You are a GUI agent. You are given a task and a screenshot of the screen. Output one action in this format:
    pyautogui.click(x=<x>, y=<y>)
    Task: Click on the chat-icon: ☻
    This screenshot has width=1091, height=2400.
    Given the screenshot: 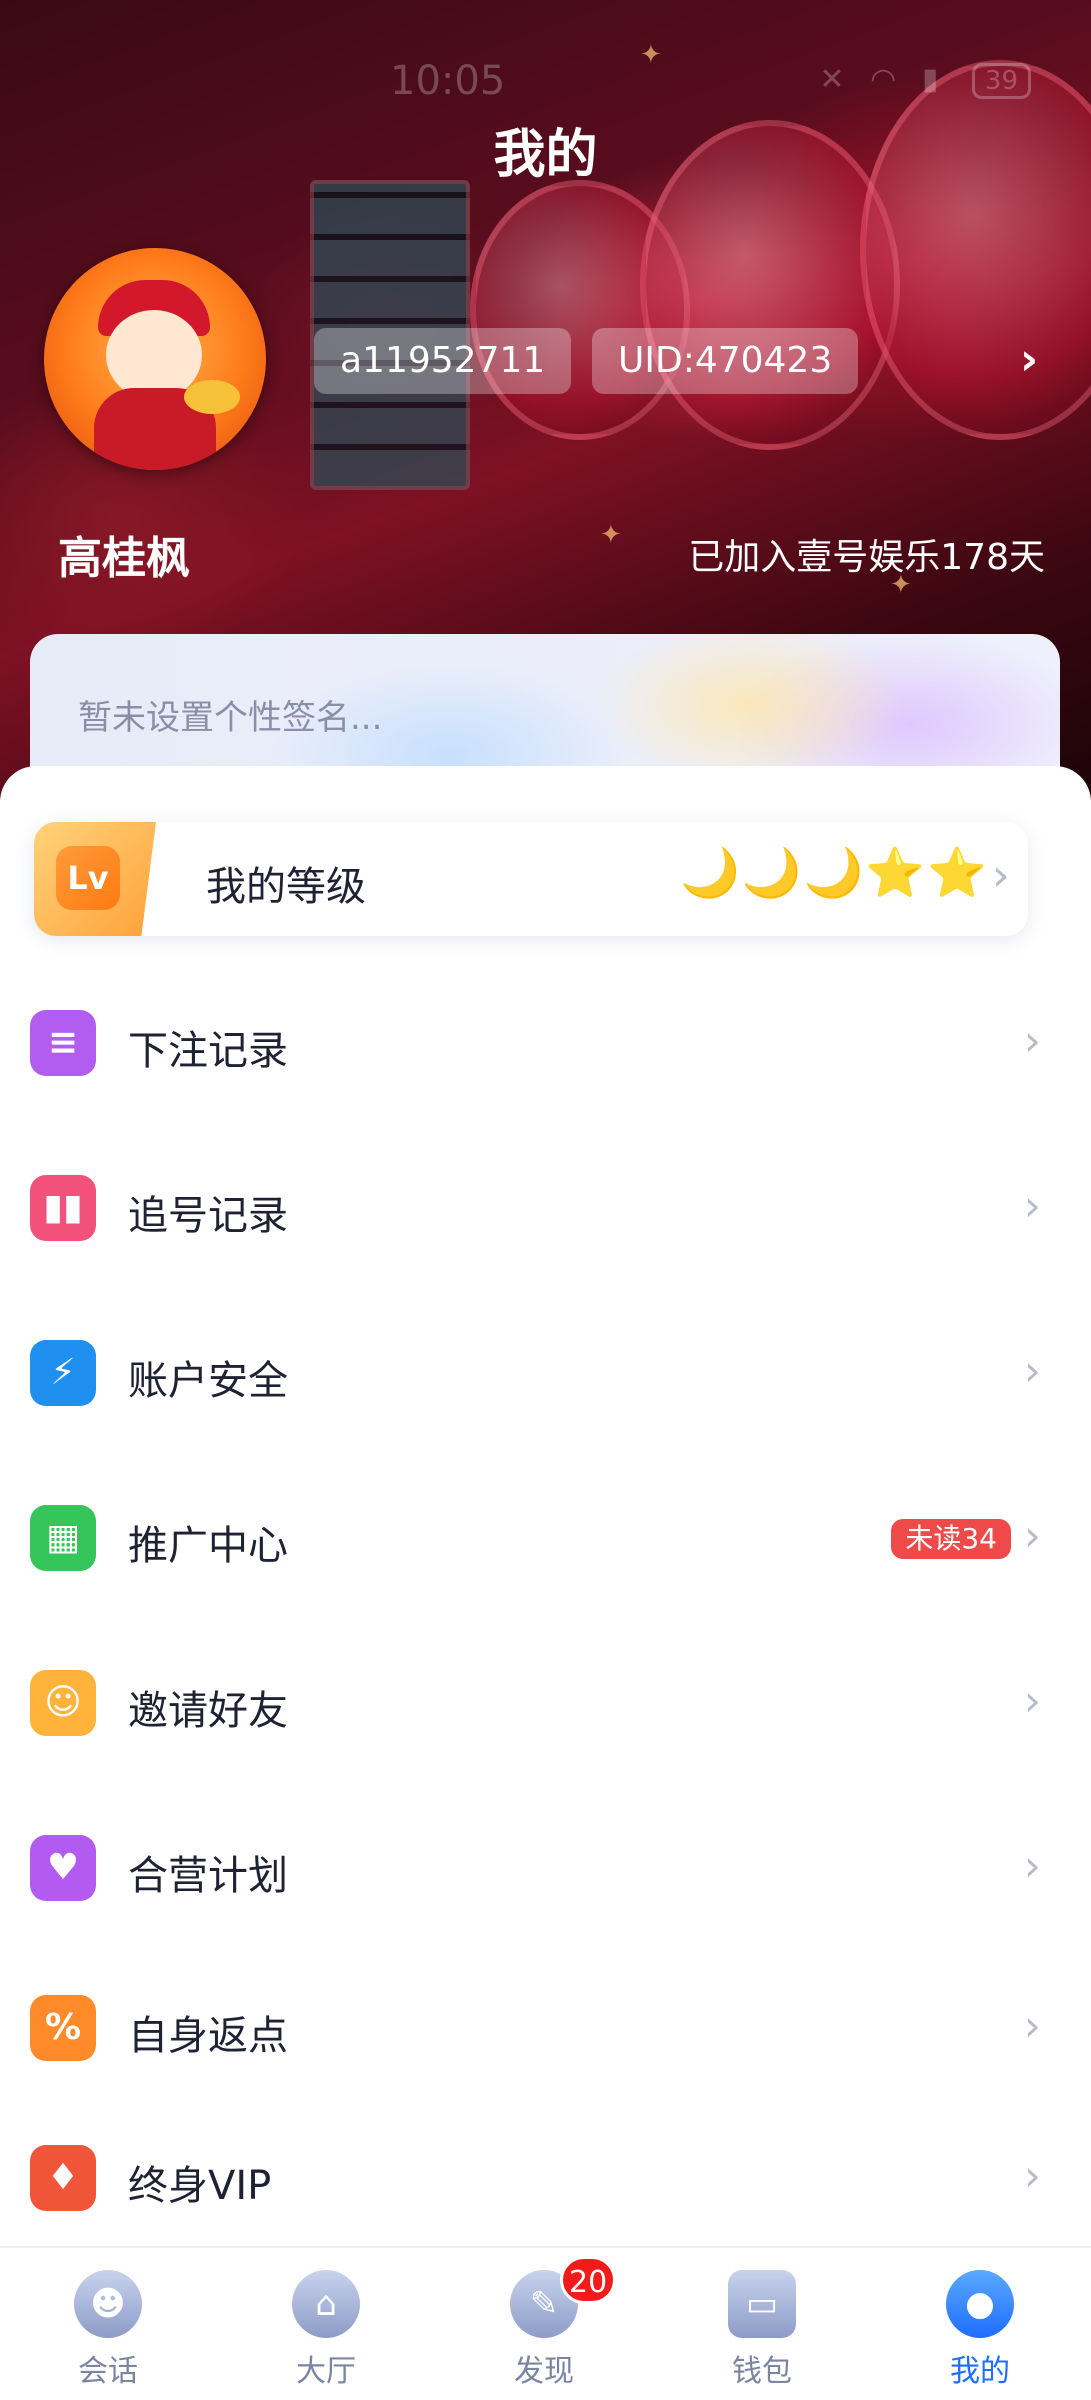 What is the action you would take?
    pyautogui.click(x=108, y=2304)
    